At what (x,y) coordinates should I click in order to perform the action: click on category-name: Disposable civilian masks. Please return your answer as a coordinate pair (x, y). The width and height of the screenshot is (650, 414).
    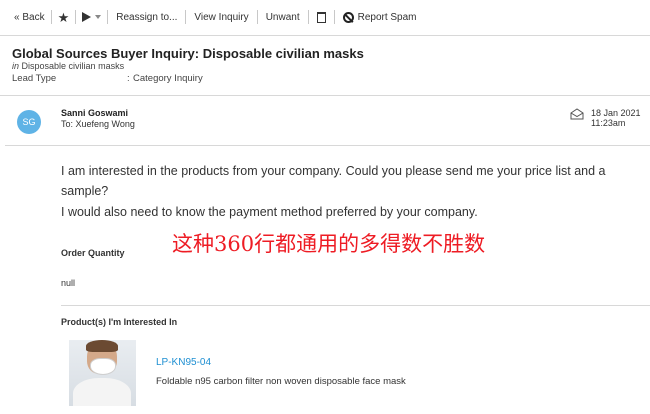
    Looking at the image, I should click on (73, 66).